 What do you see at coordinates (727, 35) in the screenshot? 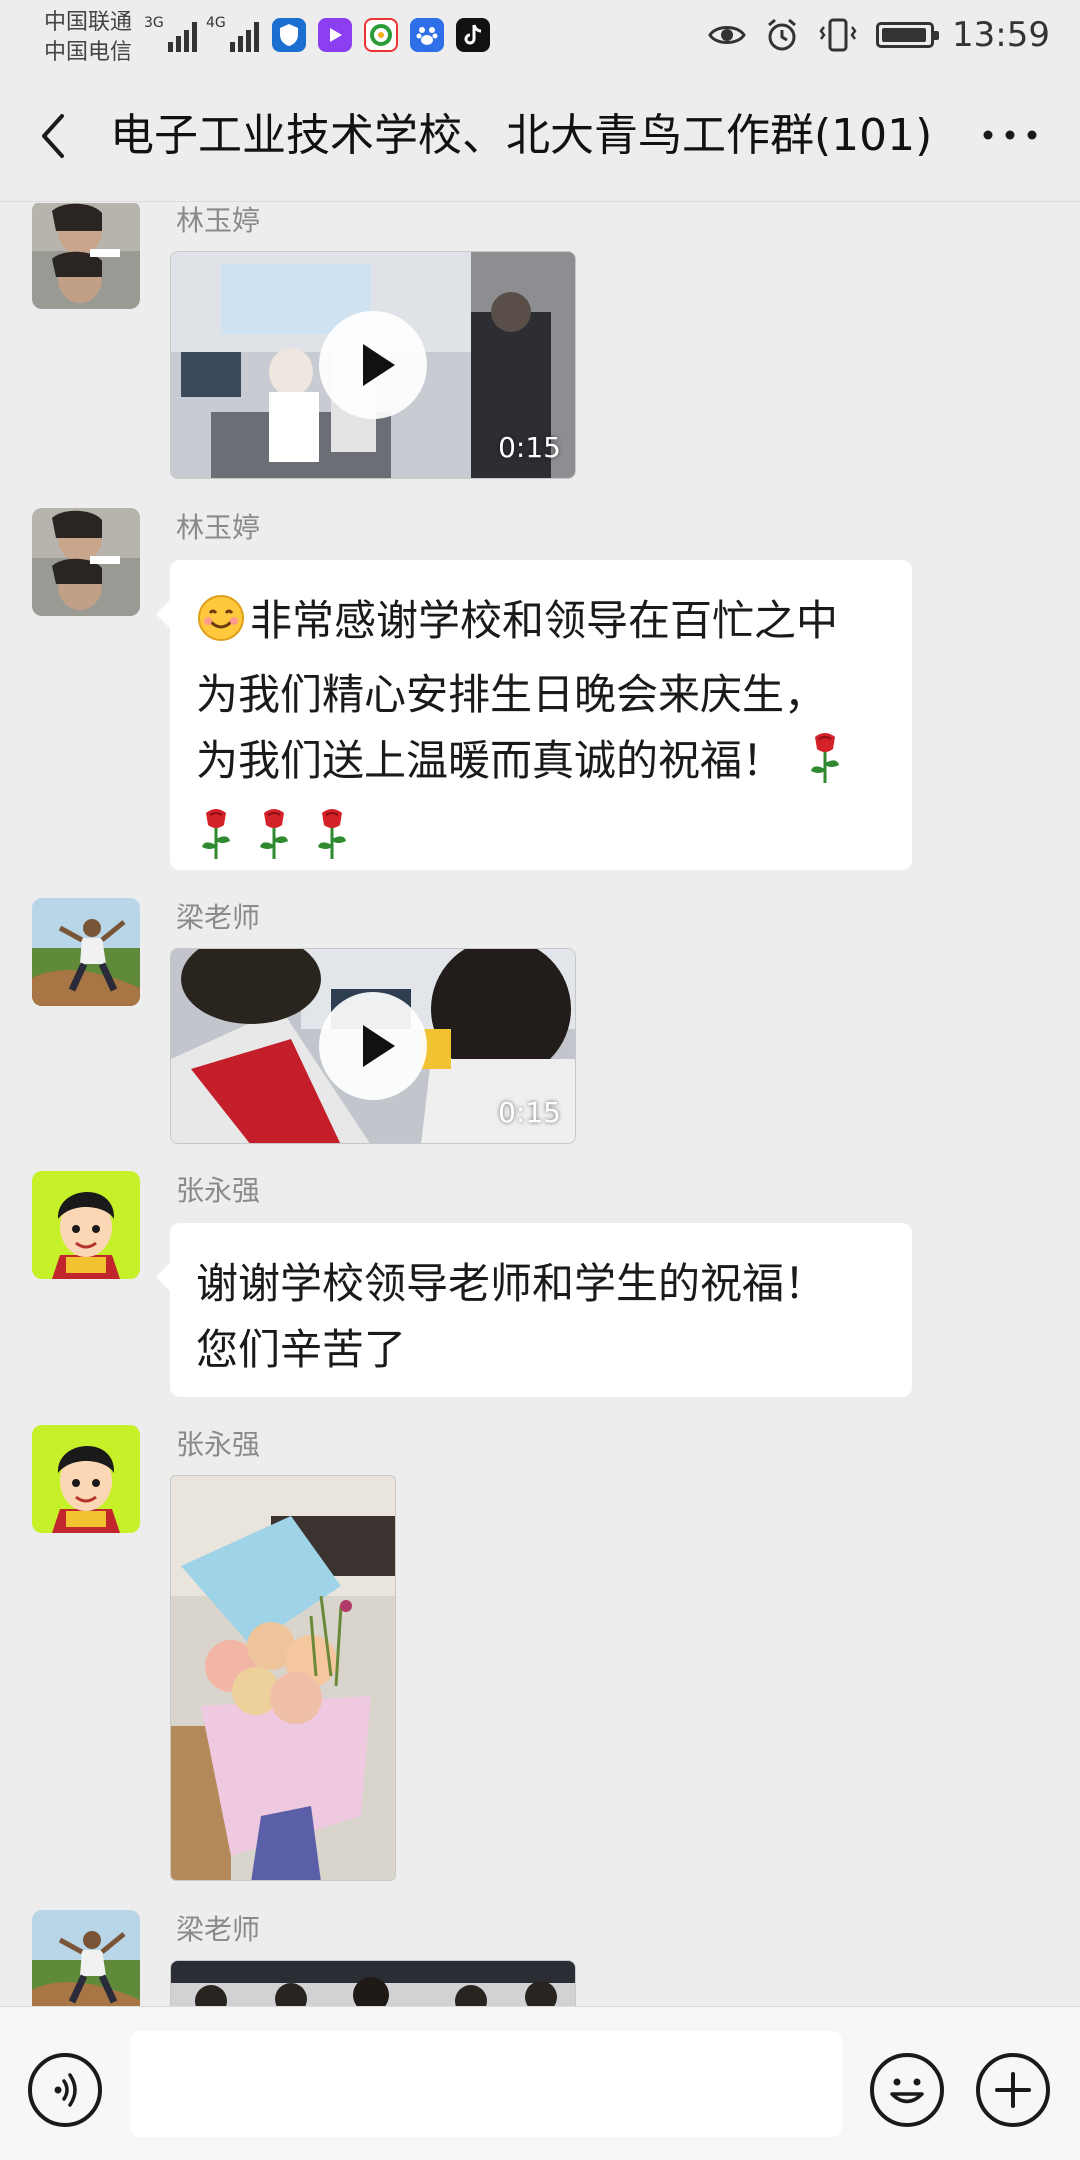
I see `eye-icon` at bounding box center [727, 35].